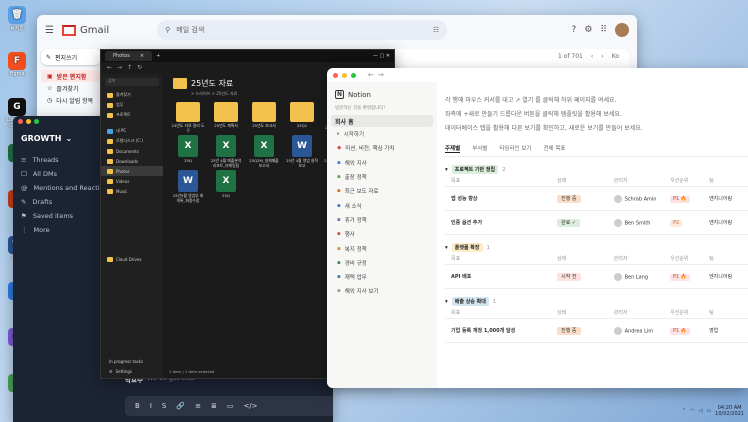 This screenshot has width=748, height=422. I want to click on sidebar-item: ▪ 출장 정책, so click(382, 177).